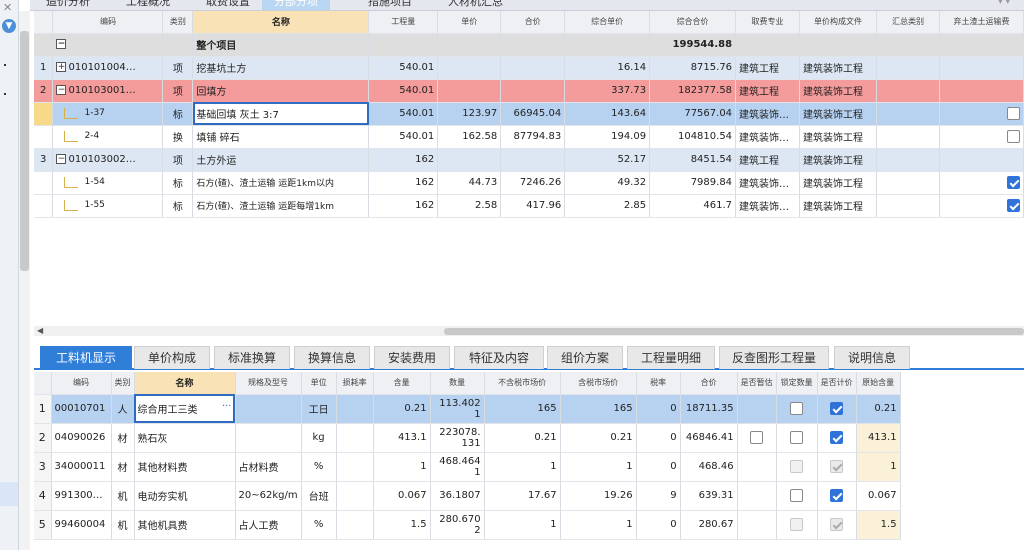  Describe the element at coordinates (457, 496) in the screenshot. I see `quantity-cell: 36.1807` at that location.